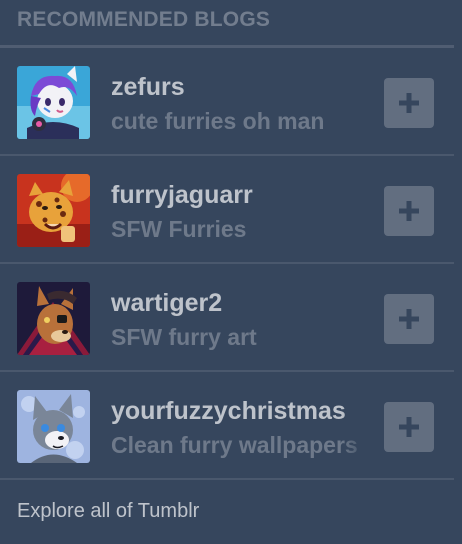 This screenshot has height=544, width=462. What do you see at coordinates (184, 337) in the screenshot?
I see `blog-description: SFW furry art` at bounding box center [184, 337].